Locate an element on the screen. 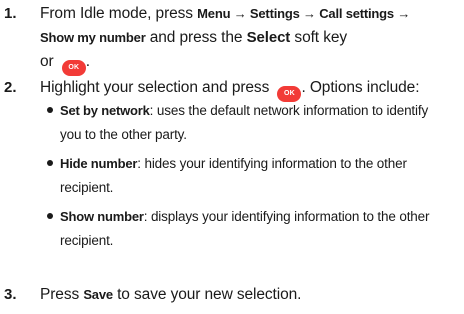 This screenshot has height=314, width=464. step-text-line: or OK. is located at coordinates (65, 63).